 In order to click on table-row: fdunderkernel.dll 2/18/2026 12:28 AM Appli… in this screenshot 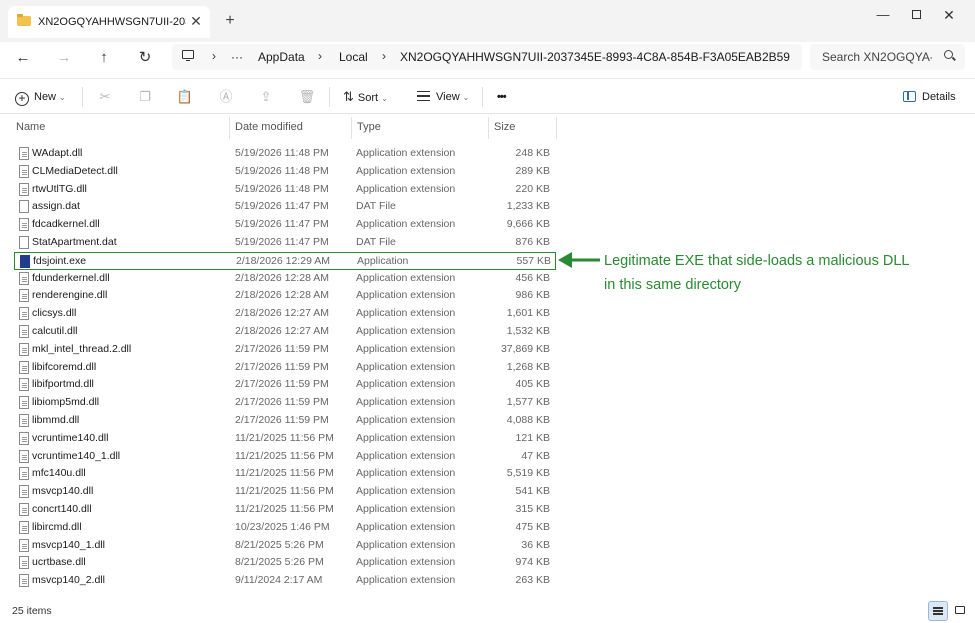, I will do `click(285, 279)`.